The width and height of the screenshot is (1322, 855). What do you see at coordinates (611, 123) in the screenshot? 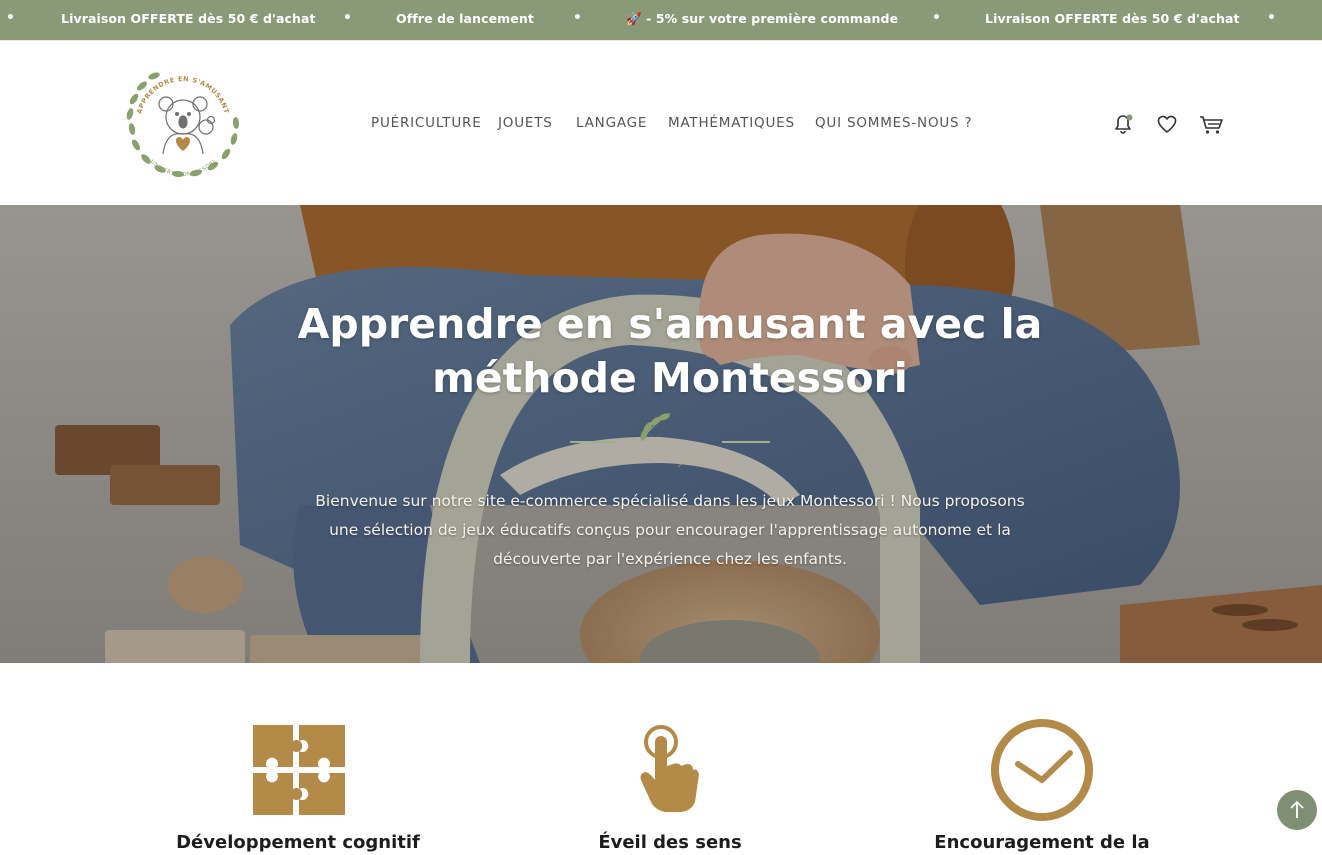
I see `nav-item-langage: LANGAGE` at bounding box center [611, 123].